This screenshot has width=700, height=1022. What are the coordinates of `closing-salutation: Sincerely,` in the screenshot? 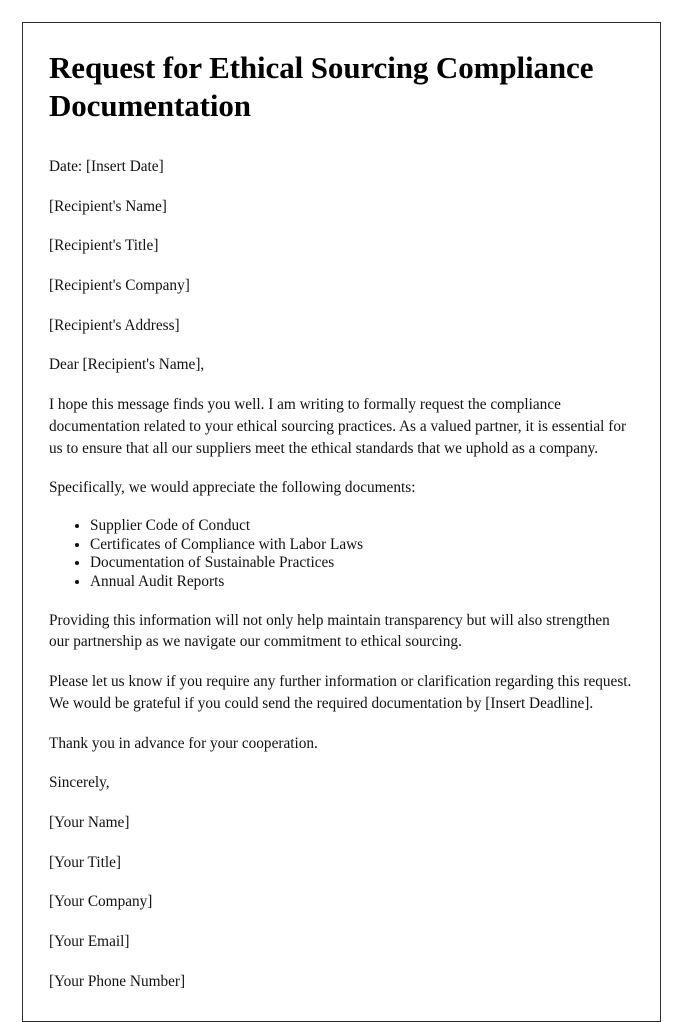 It's located at (79, 783).